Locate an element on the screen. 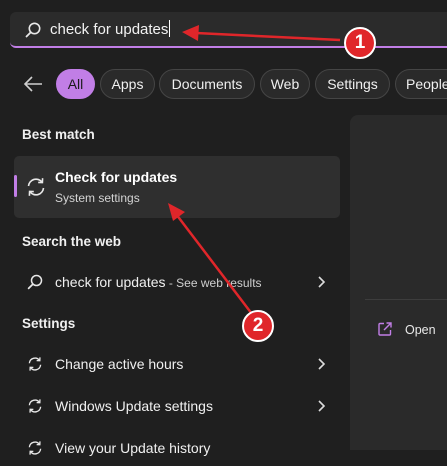 Image resolution: width=447 pixels, height=466 pixels. filter-chip-settings: Settings is located at coordinates (352, 84).